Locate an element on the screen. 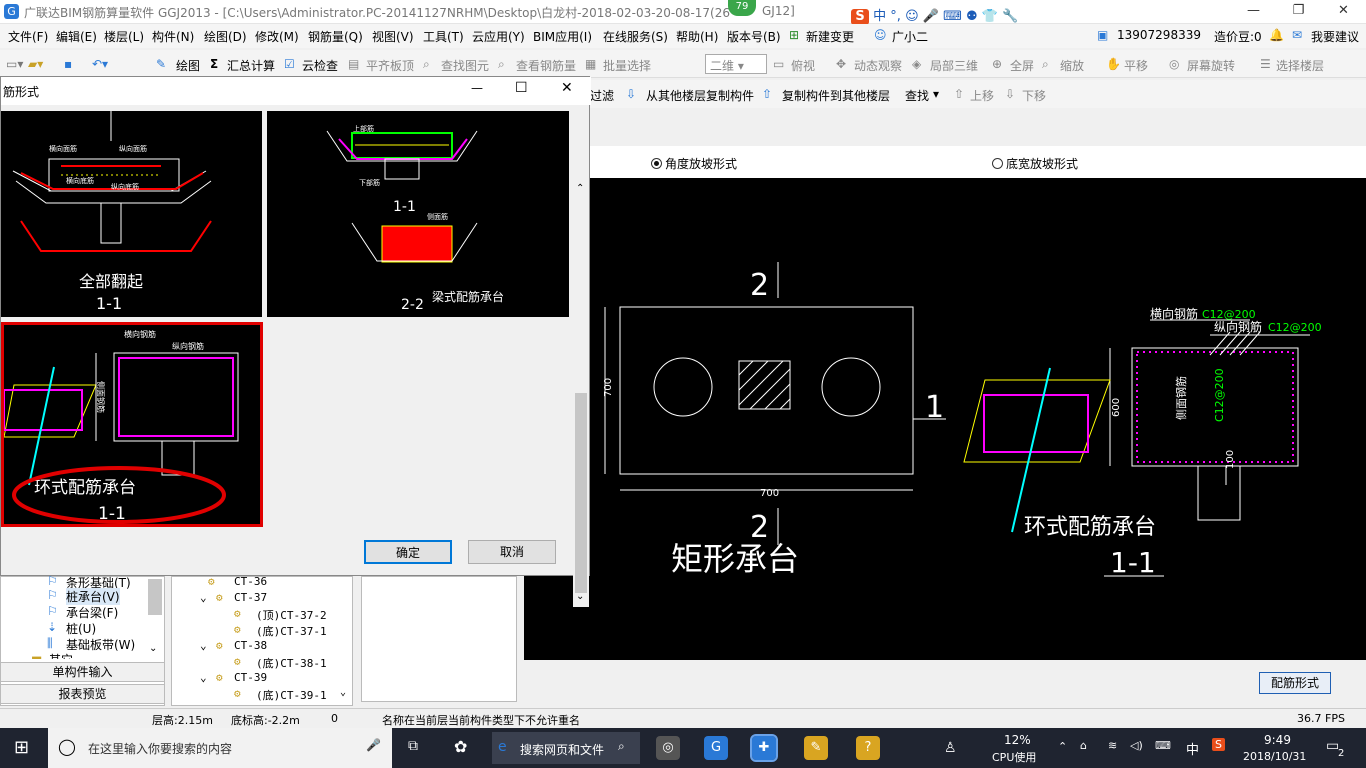 The image size is (1366, 768). dynamic-view-button: 动态观察 is located at coordinates (878, 65).